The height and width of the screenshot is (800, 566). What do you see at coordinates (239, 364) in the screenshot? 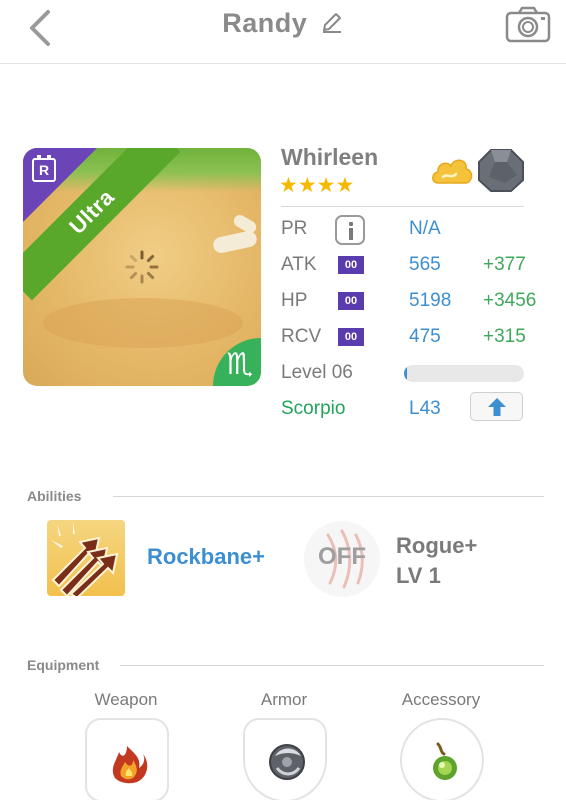
I see `scorpio-icon: ♏` at bounding box center [239, 364].